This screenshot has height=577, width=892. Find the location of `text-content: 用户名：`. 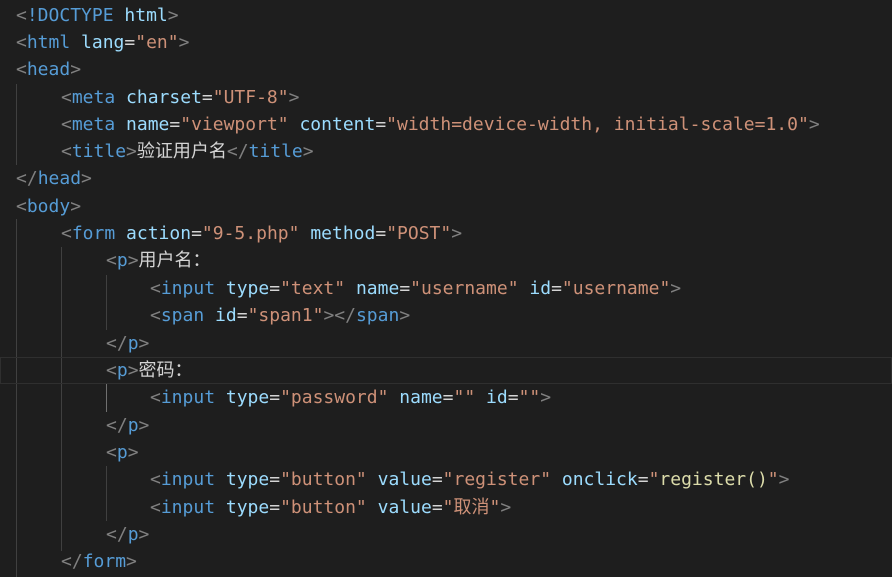

text-content: 用户名： is located at coordinates (174, 260).